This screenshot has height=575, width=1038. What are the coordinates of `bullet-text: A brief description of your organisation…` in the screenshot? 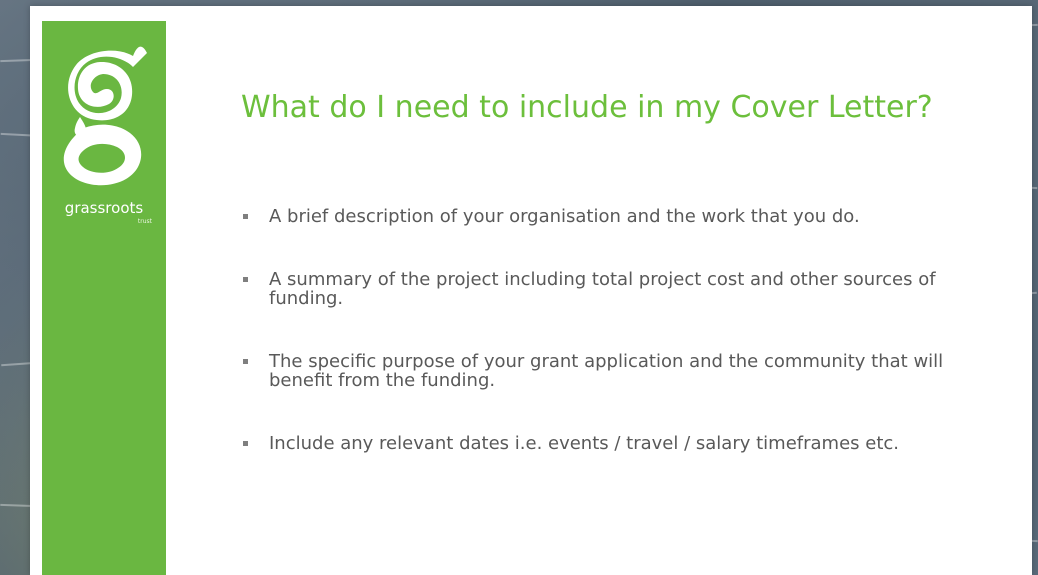 It's located at (564, 216).